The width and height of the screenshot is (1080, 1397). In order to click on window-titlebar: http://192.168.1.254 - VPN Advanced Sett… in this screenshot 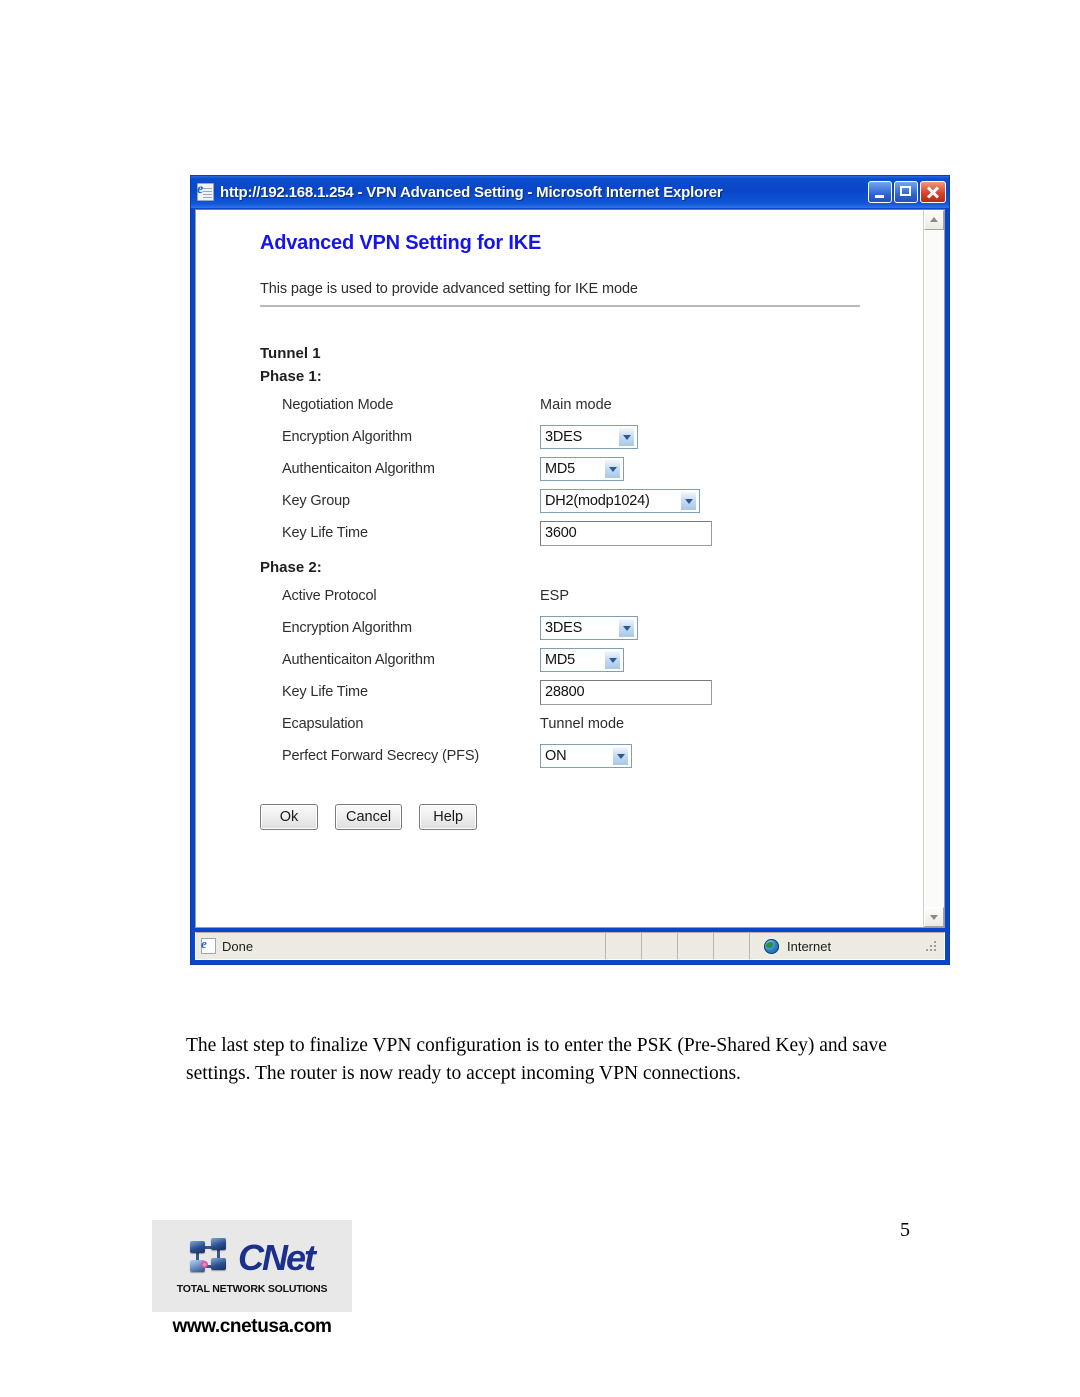, I will do `click(570, 192)`.